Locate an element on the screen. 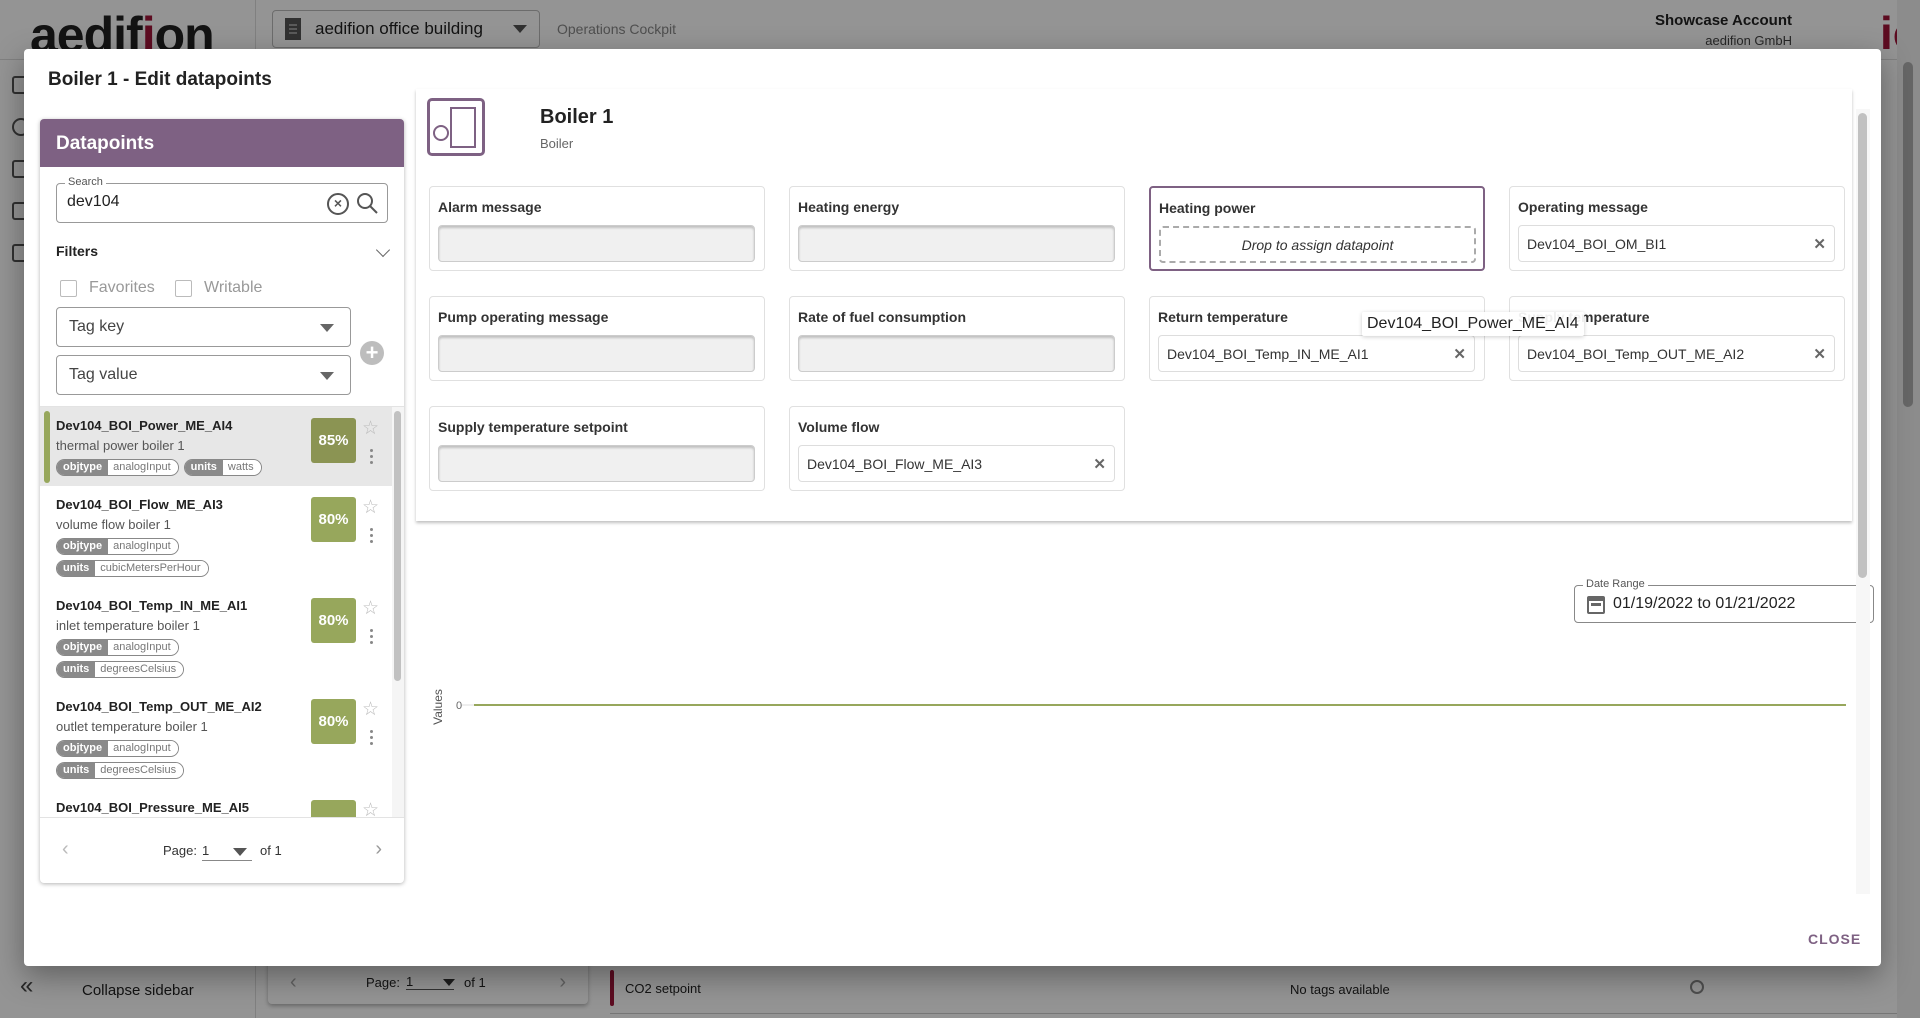 The image size is (1920, 1018). selected-indicator is located at coordinates (47, 447).